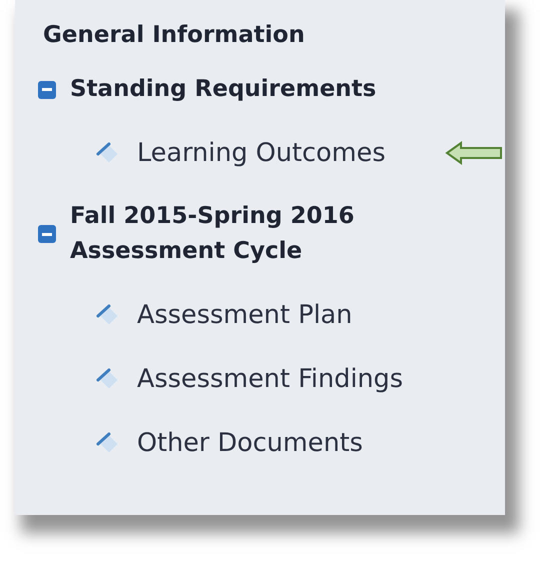  I want to click on group-title: Standing Requirements, so click(224, 89).